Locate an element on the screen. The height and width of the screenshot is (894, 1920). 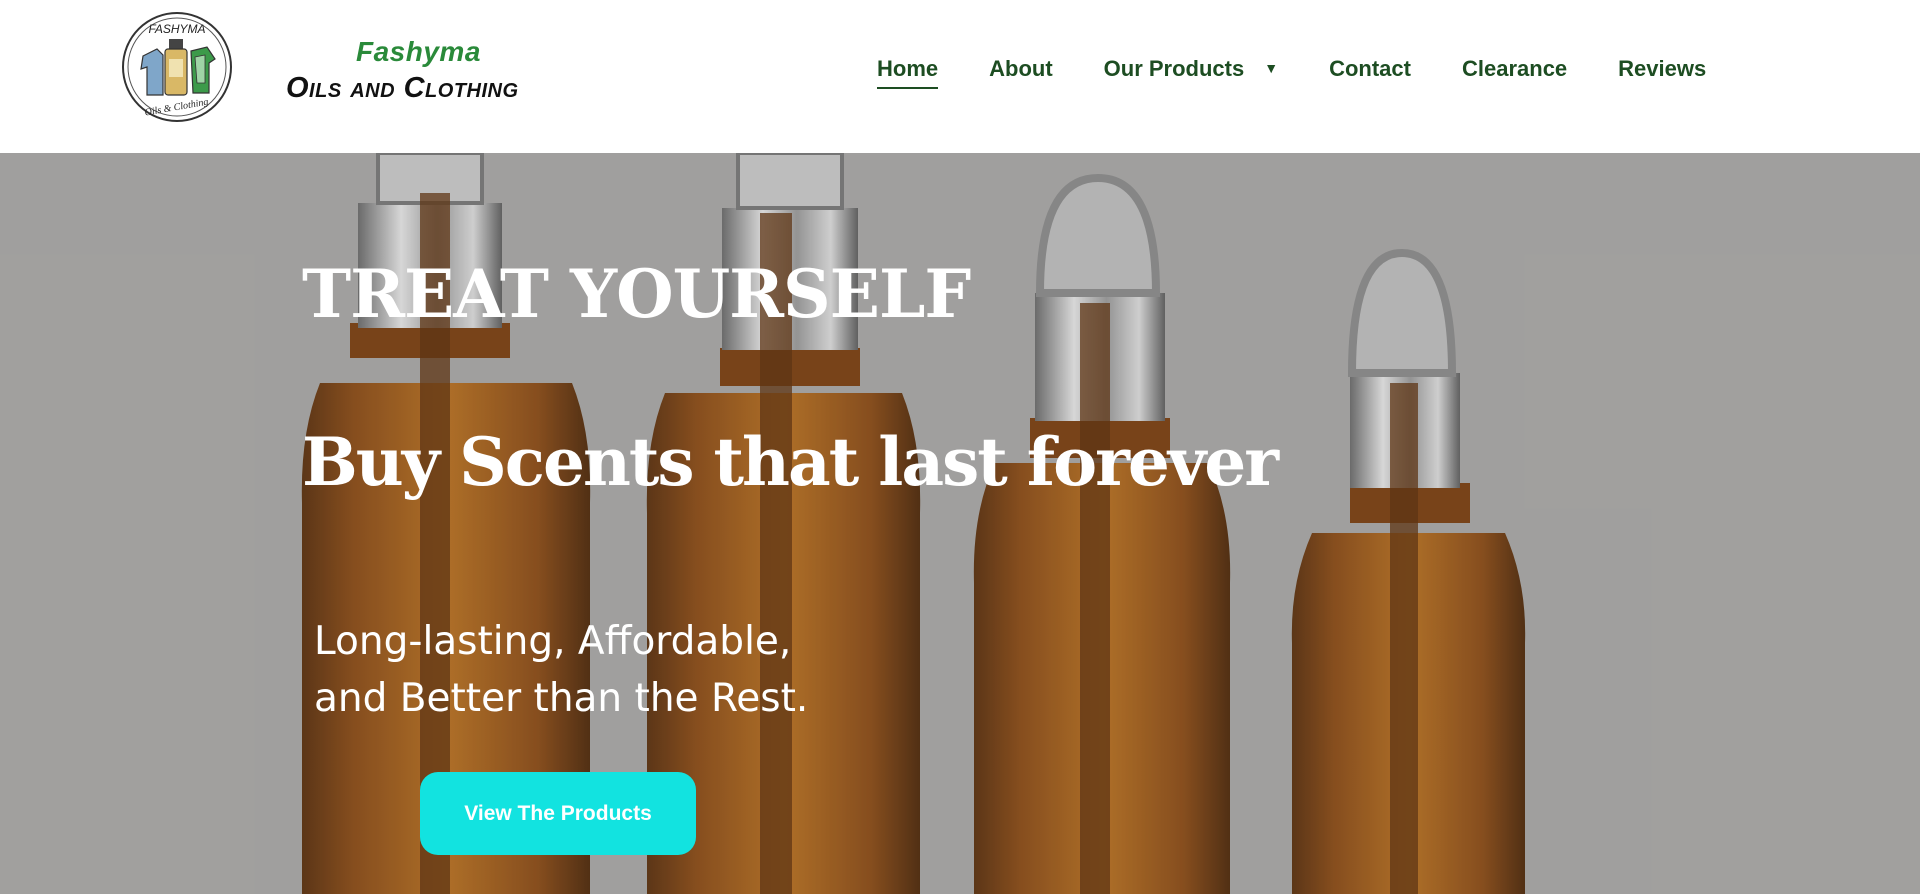
badge-text-top: FASHYMA is located at coordinates (176, 29).